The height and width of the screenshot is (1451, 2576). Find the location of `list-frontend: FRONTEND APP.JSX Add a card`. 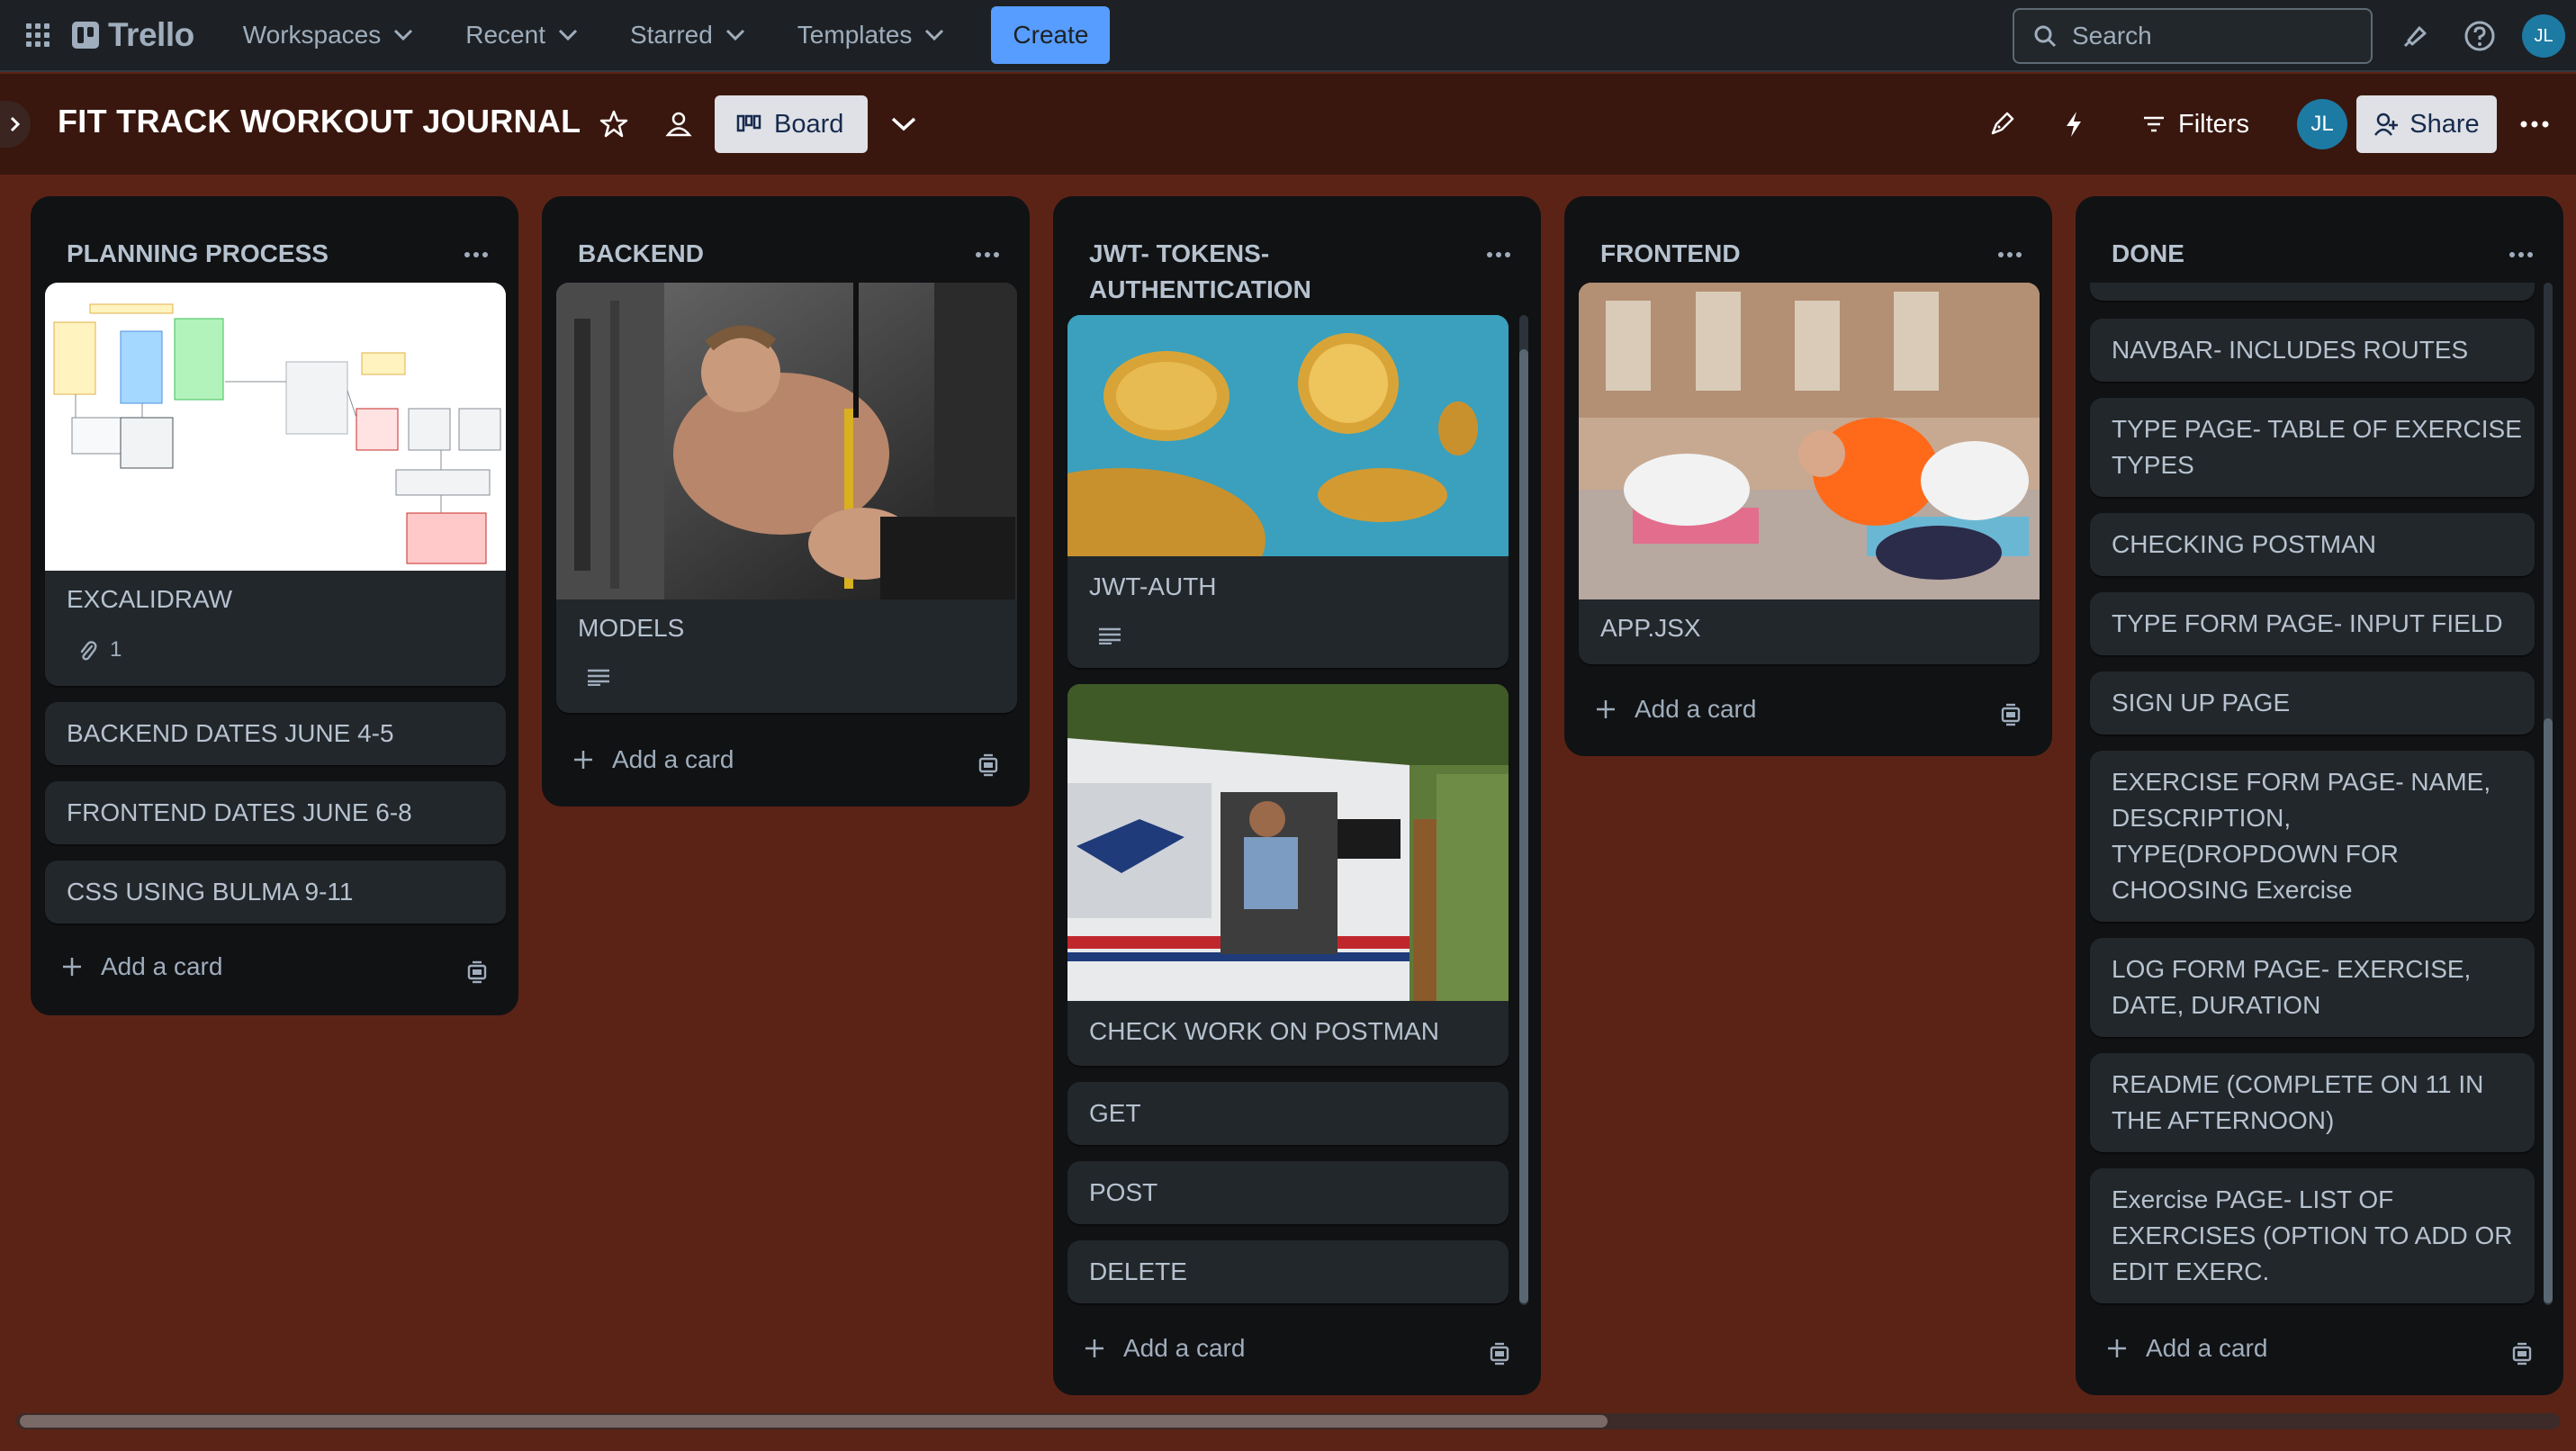

list-frontend: FRONTEND APP.JSX Add a card is located at coordinates (1808, 476).